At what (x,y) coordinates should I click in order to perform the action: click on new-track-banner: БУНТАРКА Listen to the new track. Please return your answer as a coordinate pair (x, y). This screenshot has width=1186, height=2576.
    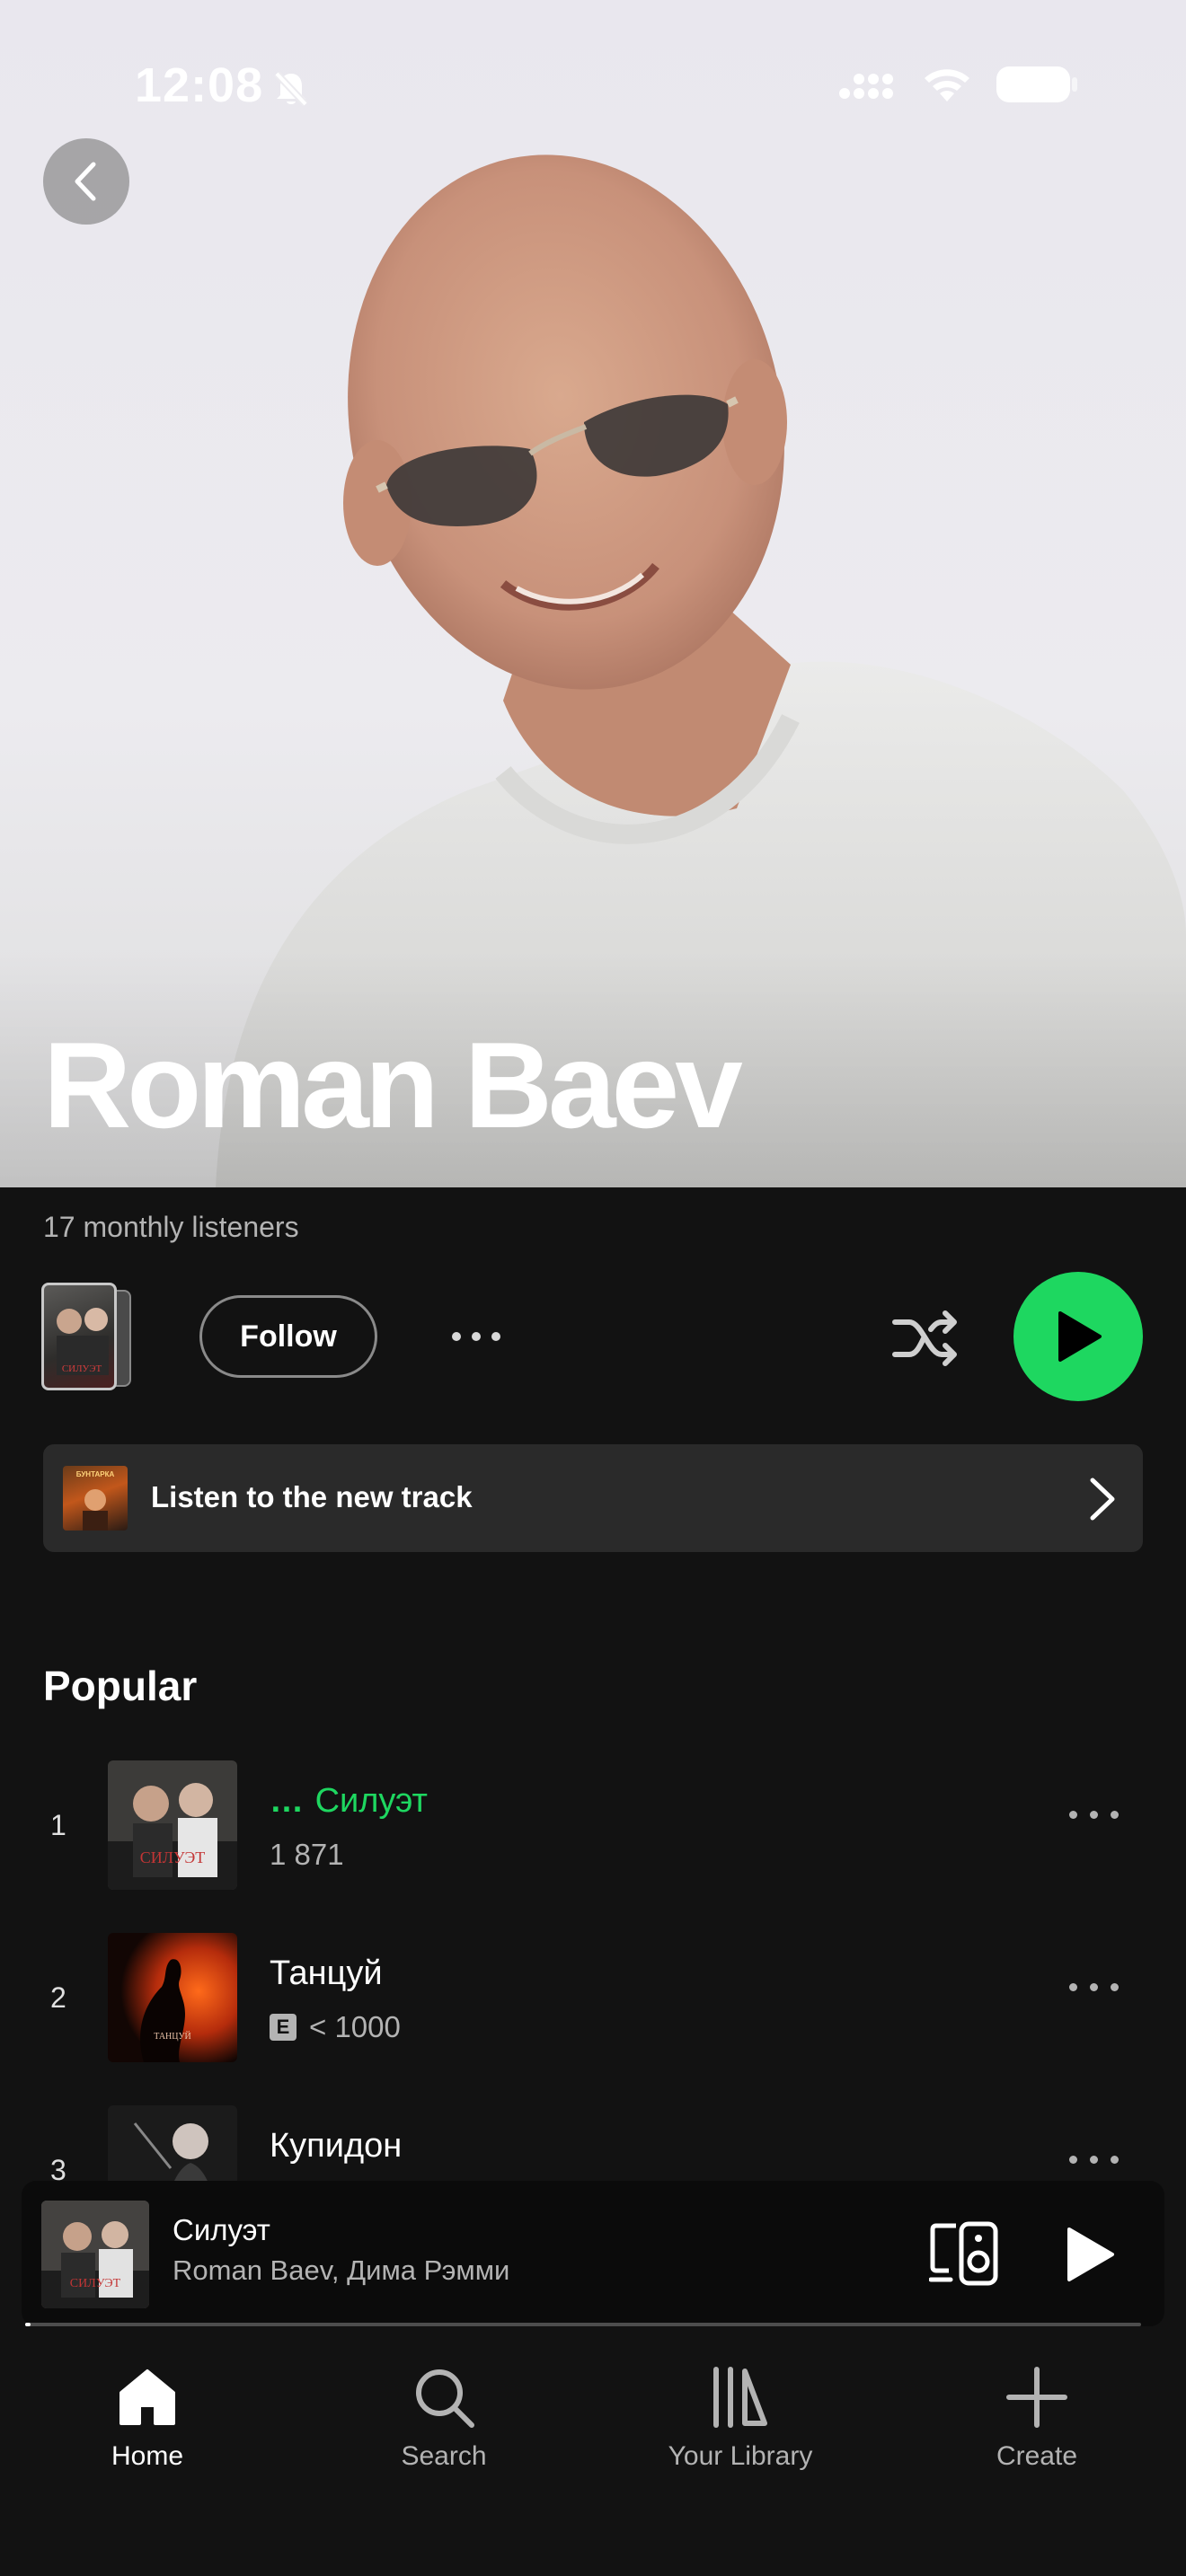
    Looking at the image, I should click on (593, 1498).